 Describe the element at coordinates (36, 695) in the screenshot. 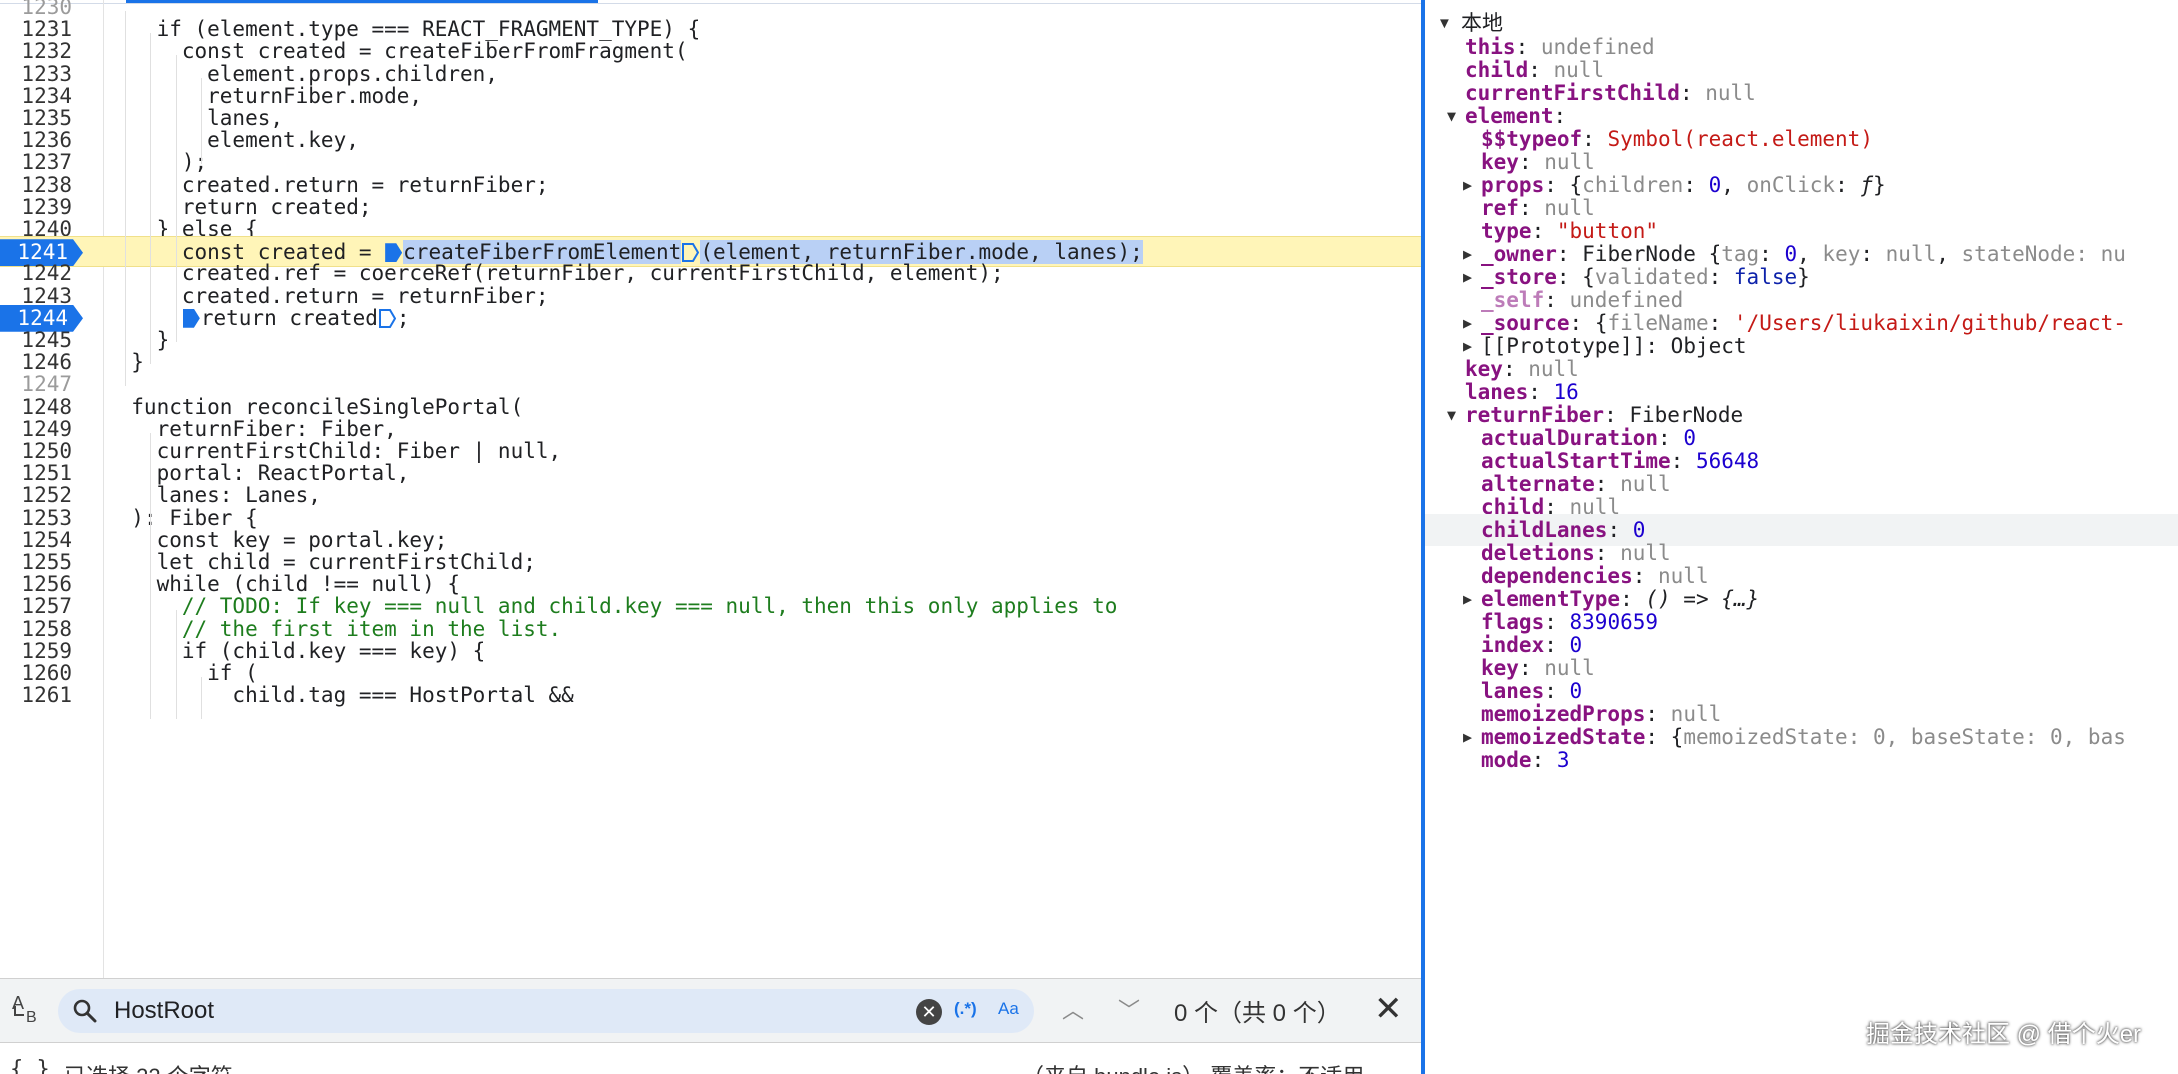

I see `line-number: 1261` at that location.